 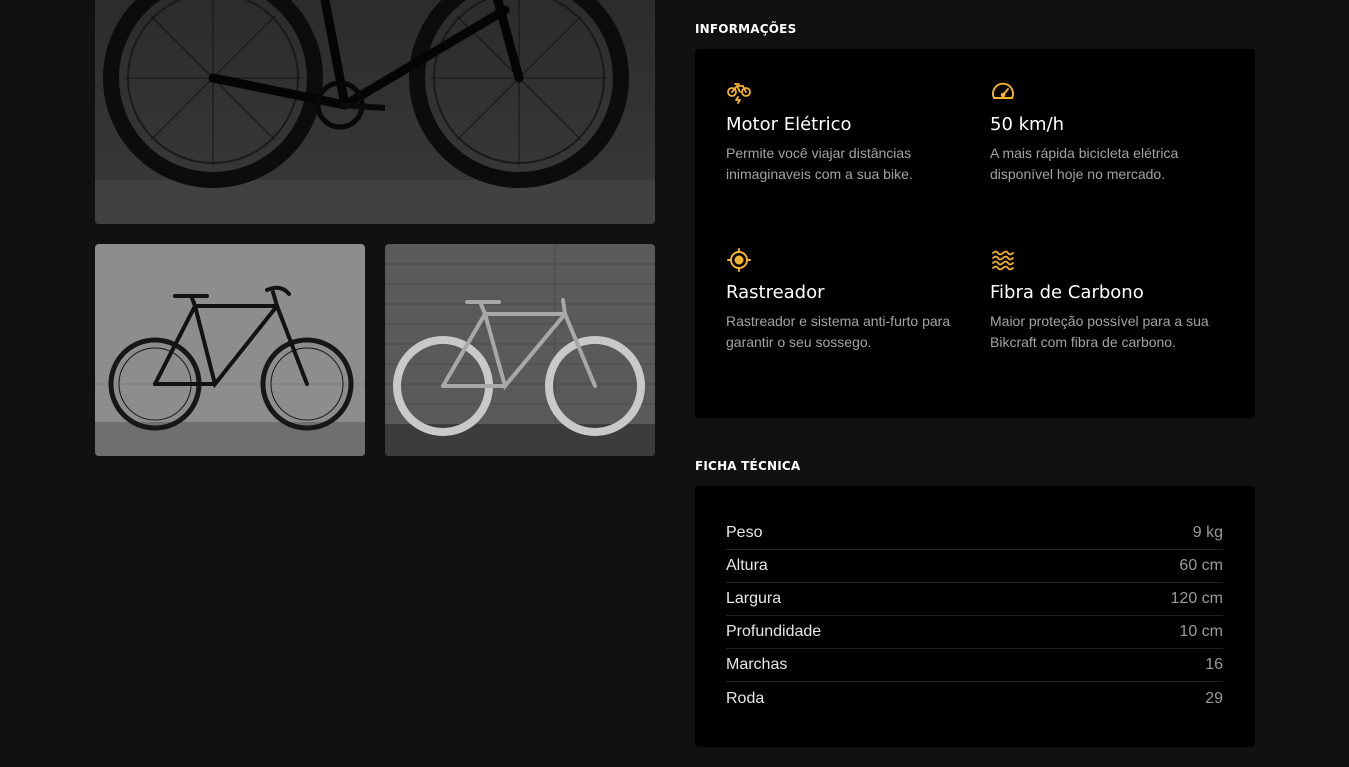 I want to click on spec-label: Profundidade, so click(x=774, y=631).